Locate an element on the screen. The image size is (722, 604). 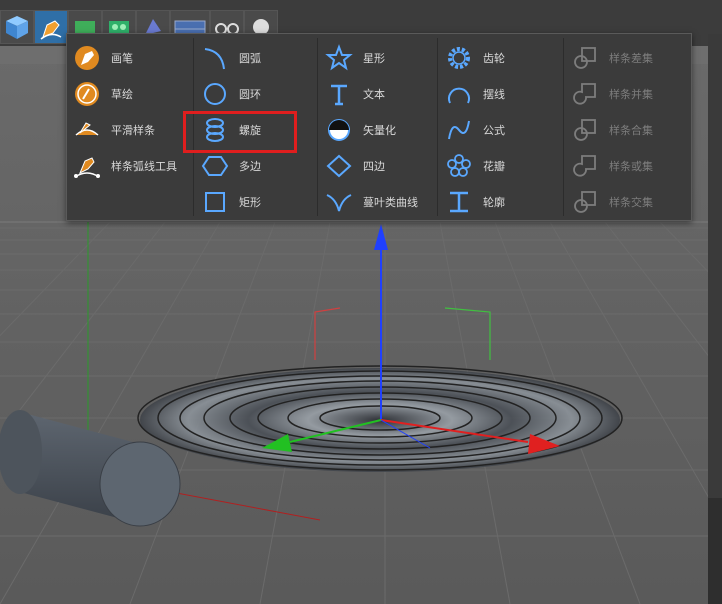
menu-item-label: 多边 is located at coordinates (250, 166).